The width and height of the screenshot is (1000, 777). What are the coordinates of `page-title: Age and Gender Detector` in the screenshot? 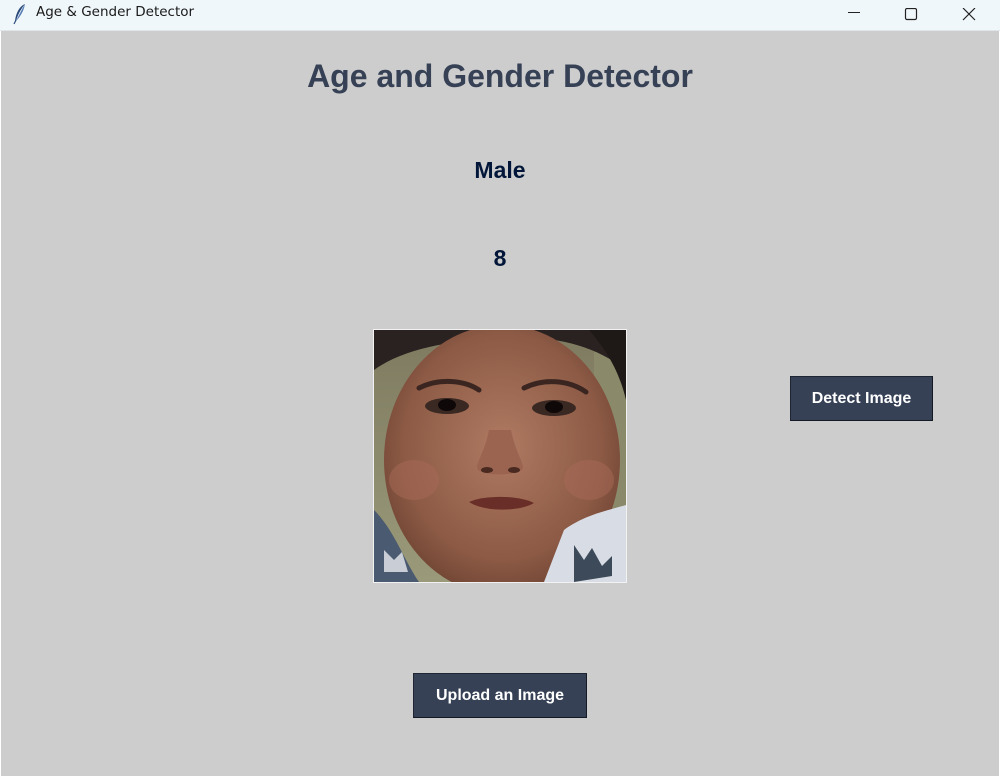 It's located at (500, 76).